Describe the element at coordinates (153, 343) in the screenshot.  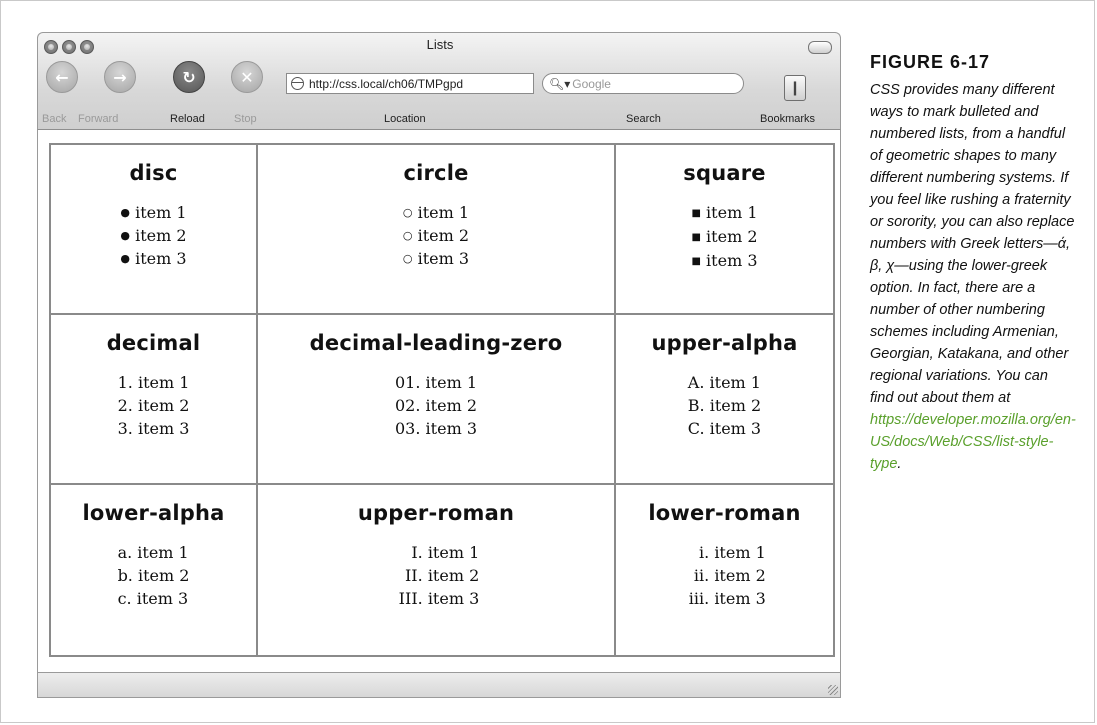
I see `list-heading: decimal` at that location.